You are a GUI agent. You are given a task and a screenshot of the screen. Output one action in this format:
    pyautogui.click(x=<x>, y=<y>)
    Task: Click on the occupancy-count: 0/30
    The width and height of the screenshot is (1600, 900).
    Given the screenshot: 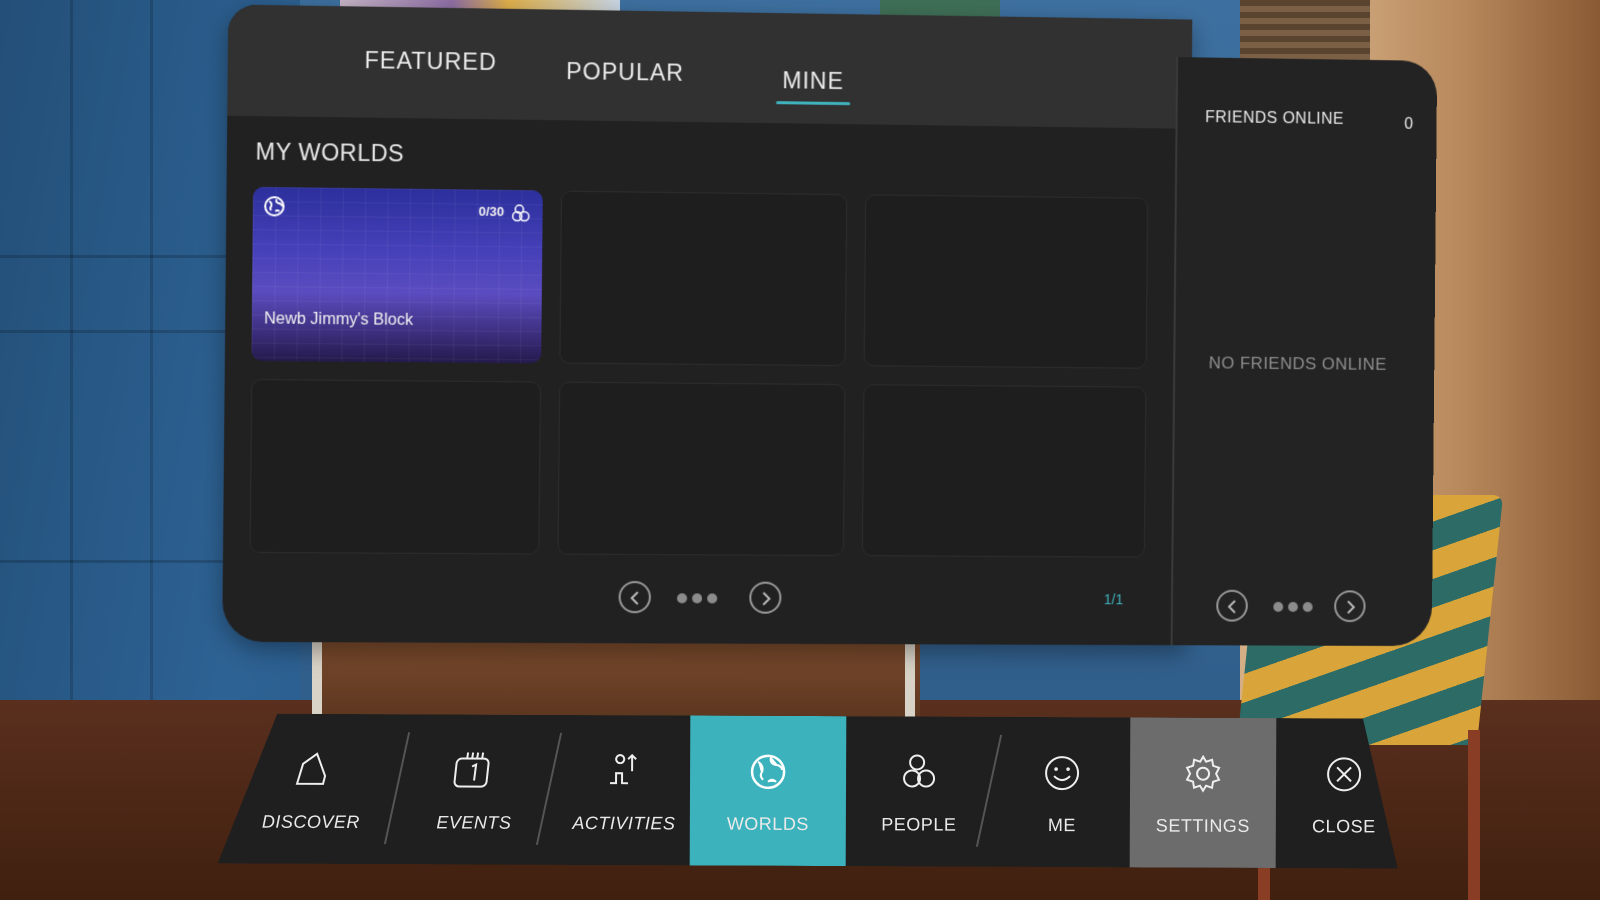 What is the action you would take?
    pyautogui.click(x=491, y=211)
    